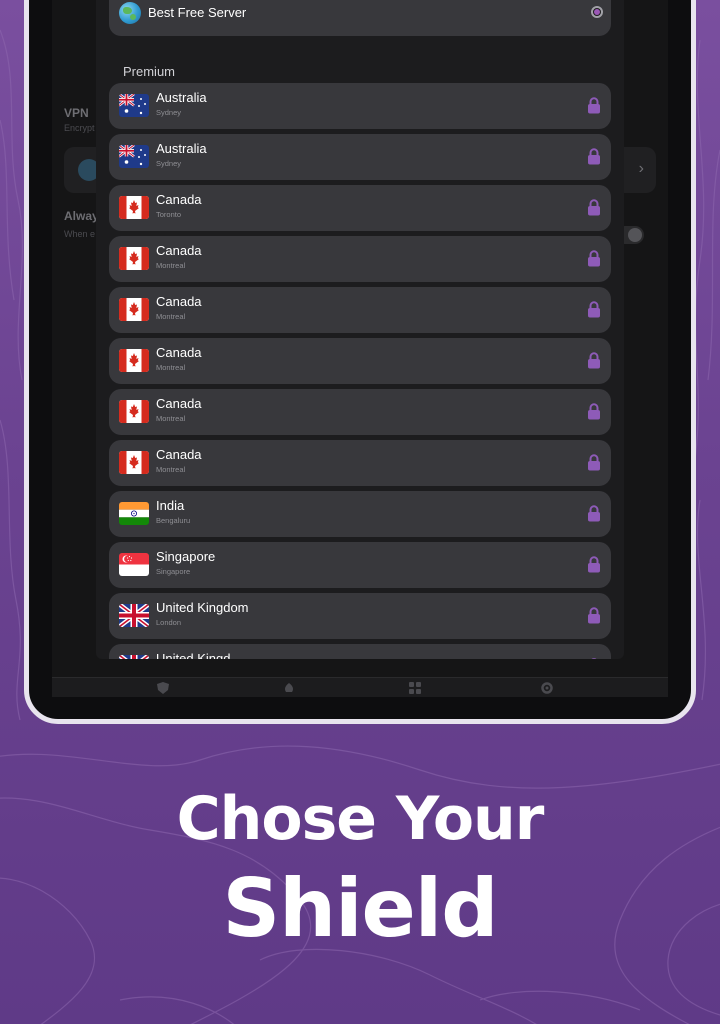  I want to click on server-row: United Kingdom London, so click(360, 616).